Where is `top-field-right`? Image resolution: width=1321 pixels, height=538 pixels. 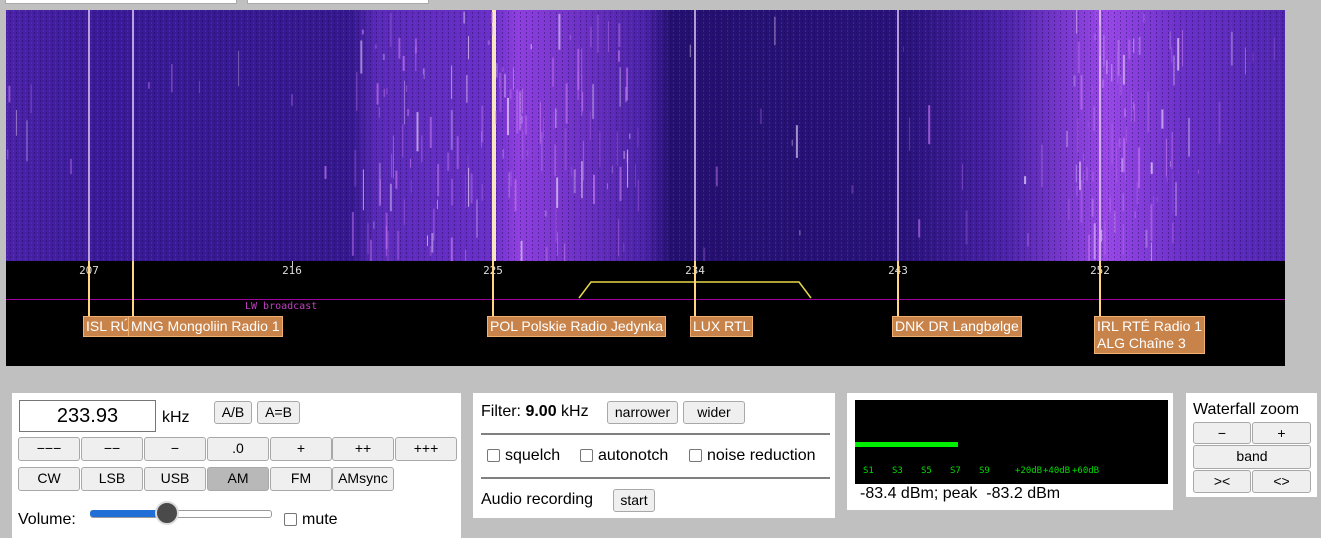
top-field-right is located at coordinates (338, 2).